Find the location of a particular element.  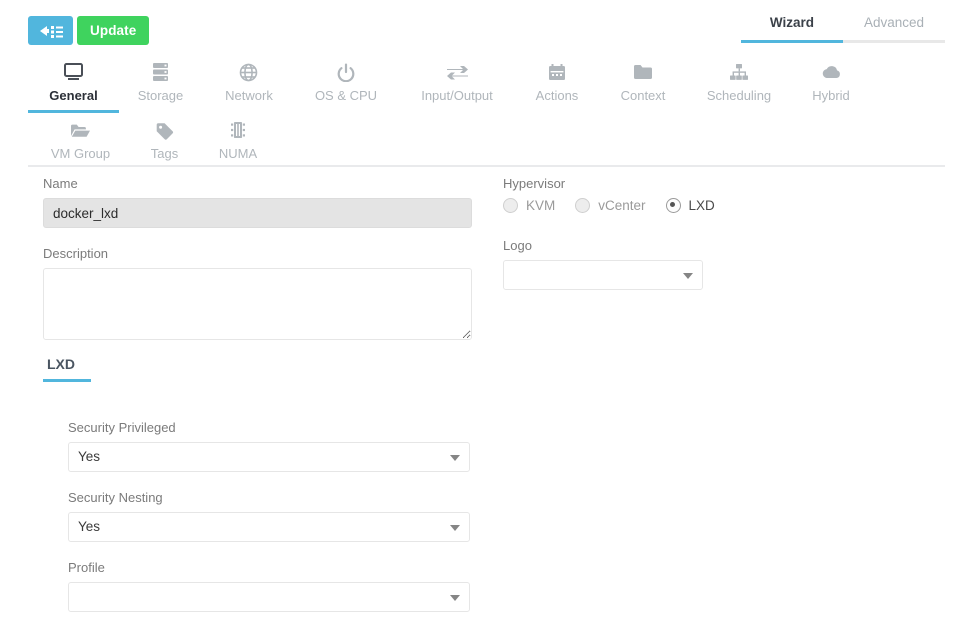

tab-input-output: Input/Output is located at coordinates (457, 87).